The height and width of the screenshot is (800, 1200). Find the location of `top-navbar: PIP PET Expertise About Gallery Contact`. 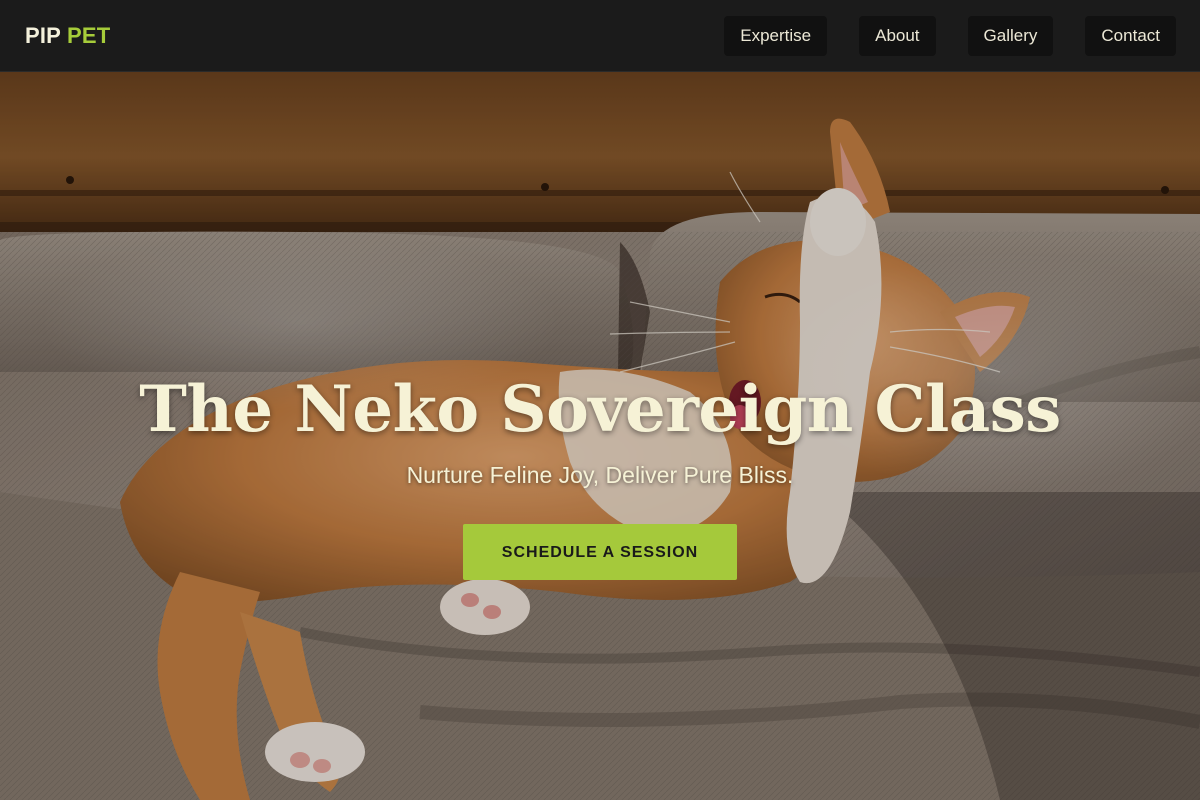

top-navbar: PIP PET Expertise About Gallery Contact is located at coordinates (600, 36).